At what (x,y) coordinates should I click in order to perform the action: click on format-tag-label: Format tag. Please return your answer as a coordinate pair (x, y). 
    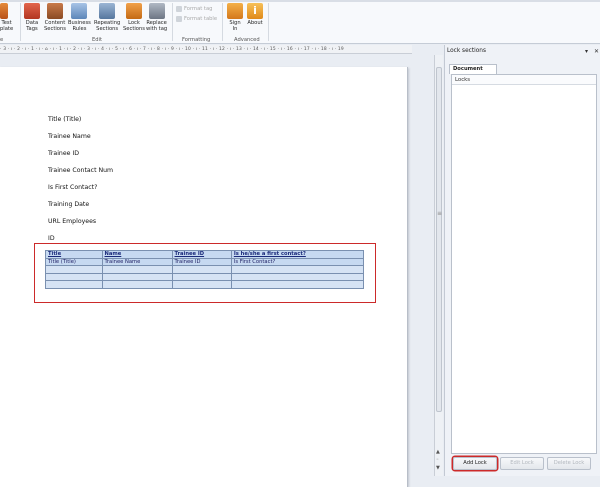
    Looking at the image, I should click on (198, 9).